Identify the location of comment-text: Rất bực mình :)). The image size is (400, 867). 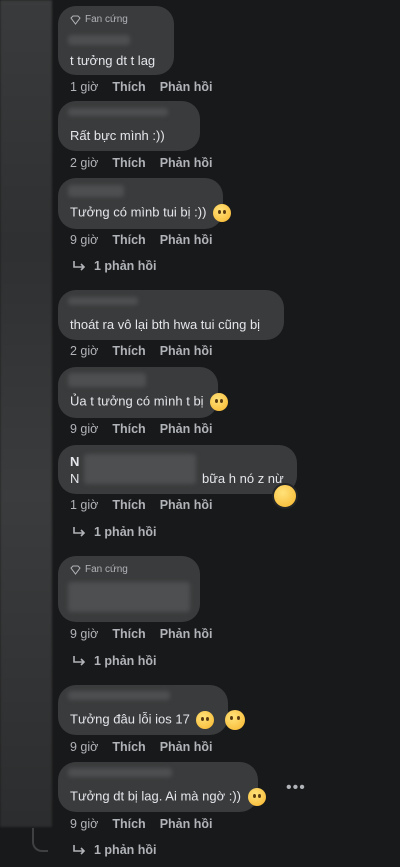
(117, 135).